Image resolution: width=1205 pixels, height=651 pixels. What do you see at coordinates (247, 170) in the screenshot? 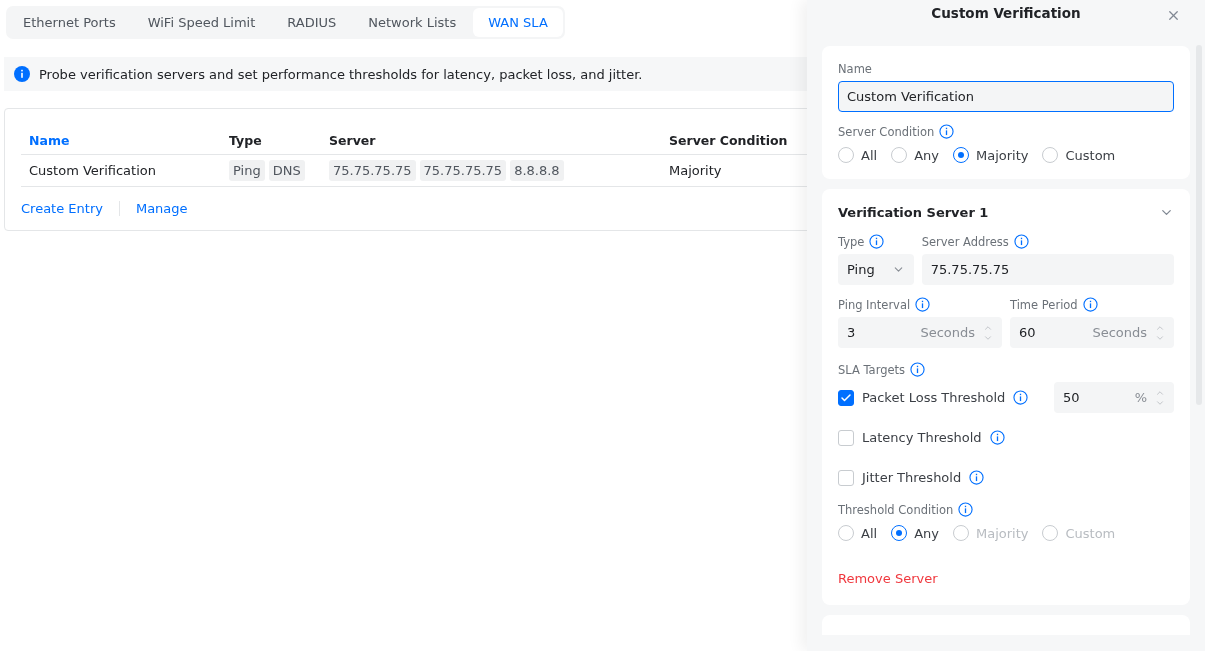
I see `type-tag: Ping` at bounding box center [247, 170].